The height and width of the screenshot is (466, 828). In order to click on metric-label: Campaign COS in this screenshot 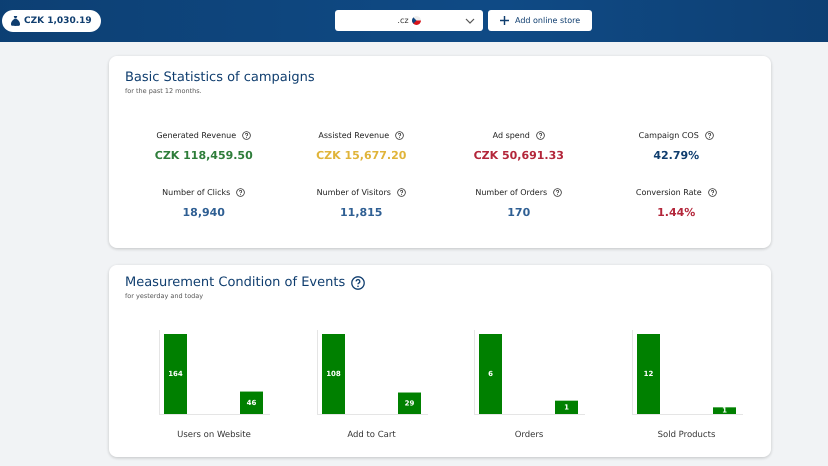, I will do `click(668, 135)`.